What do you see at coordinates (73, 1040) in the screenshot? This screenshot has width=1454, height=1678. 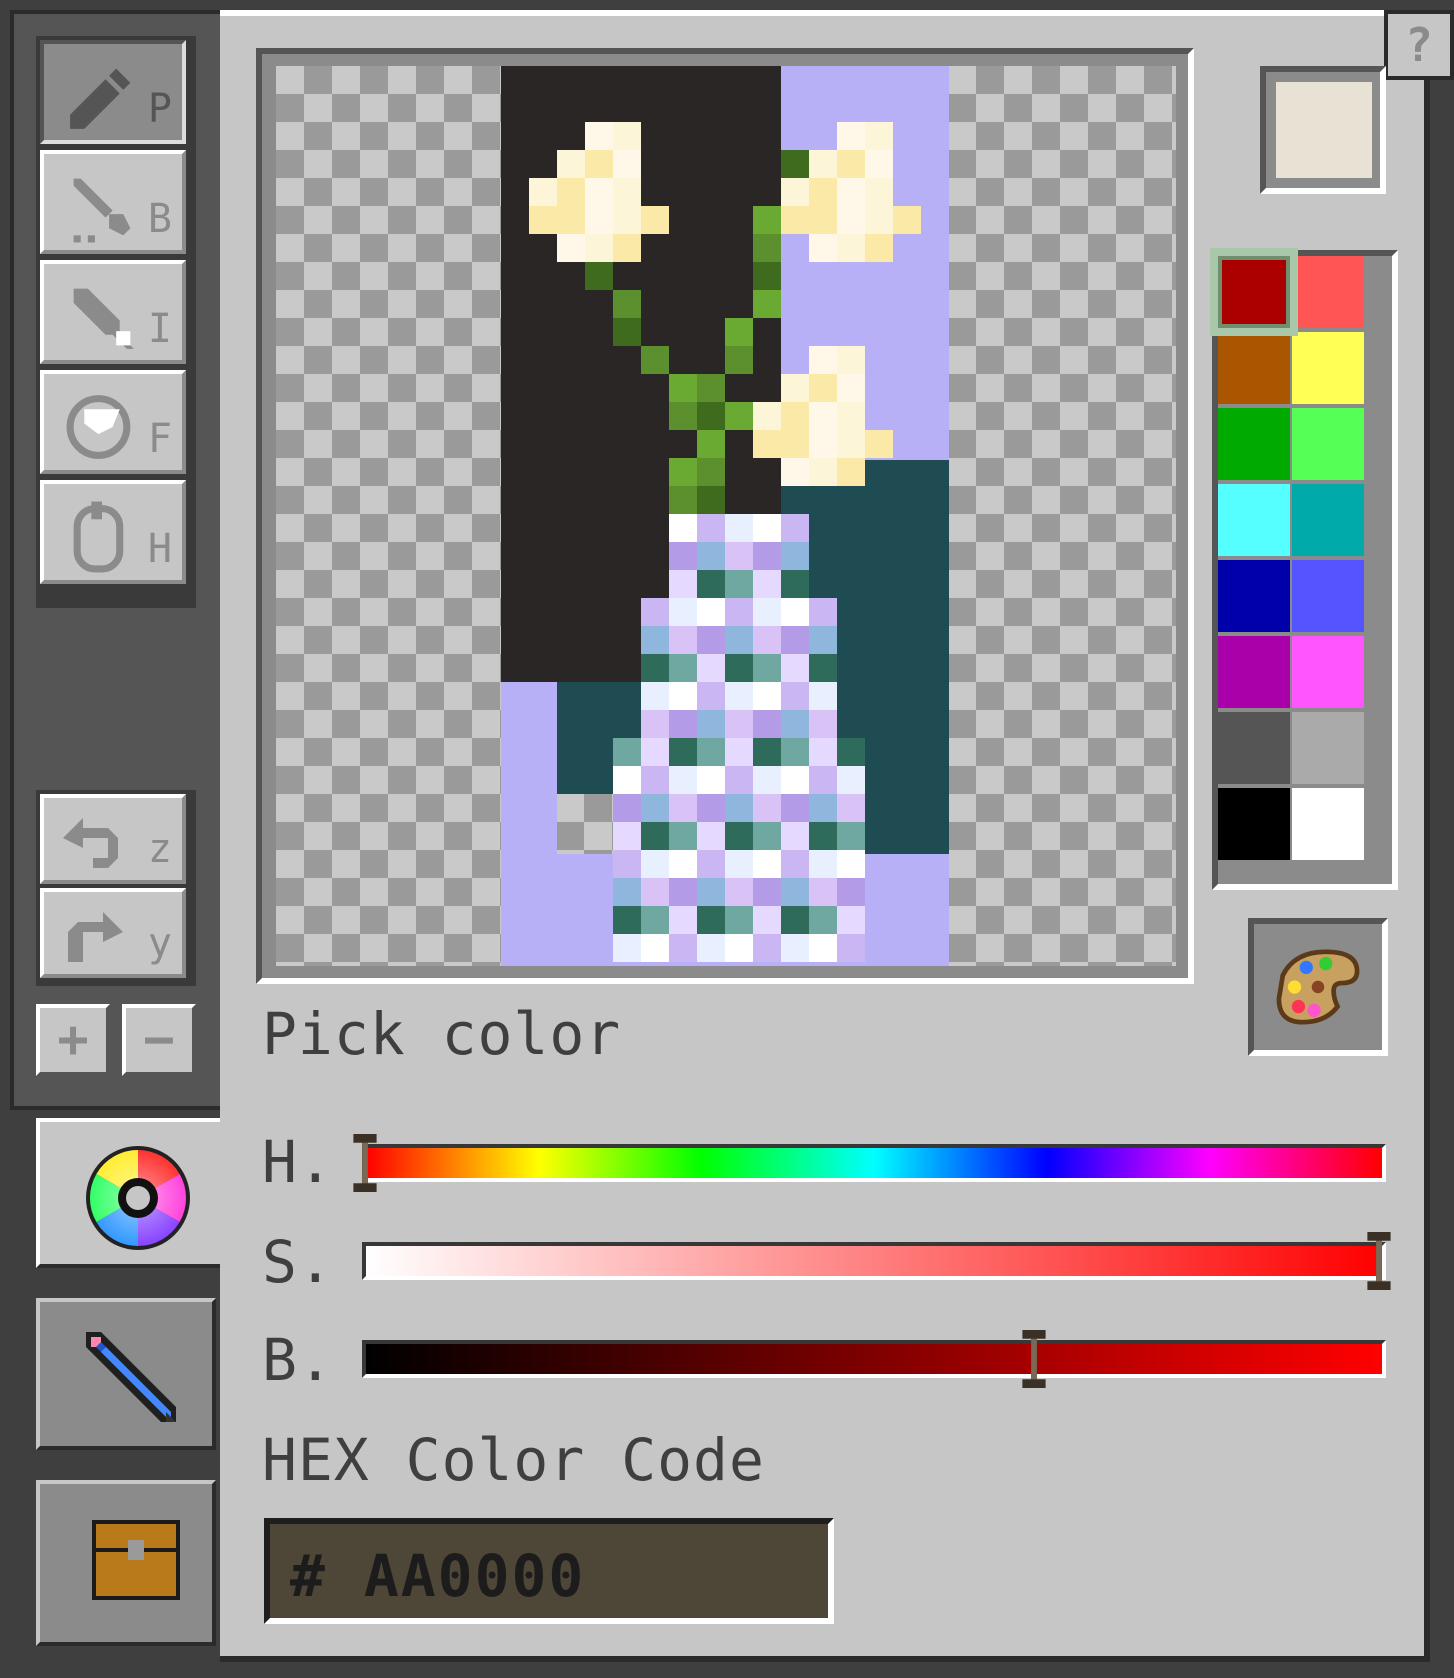 I see `zoom-in-button: +` at bounding box center [73, 1040].